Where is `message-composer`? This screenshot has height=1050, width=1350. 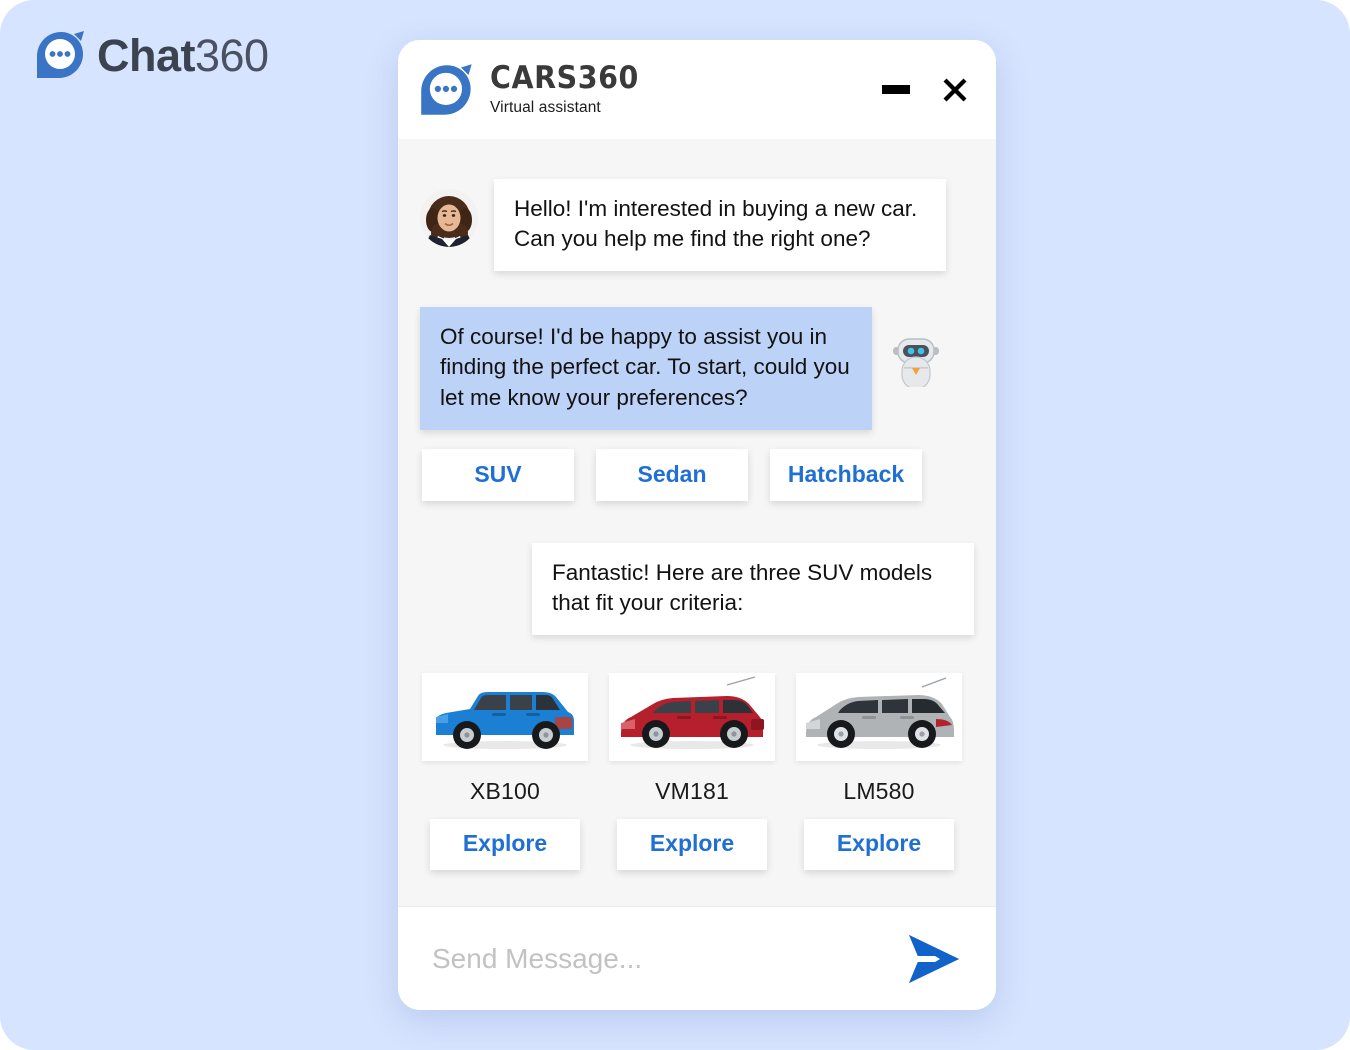
message-composer is located at coordinates (697, 958).